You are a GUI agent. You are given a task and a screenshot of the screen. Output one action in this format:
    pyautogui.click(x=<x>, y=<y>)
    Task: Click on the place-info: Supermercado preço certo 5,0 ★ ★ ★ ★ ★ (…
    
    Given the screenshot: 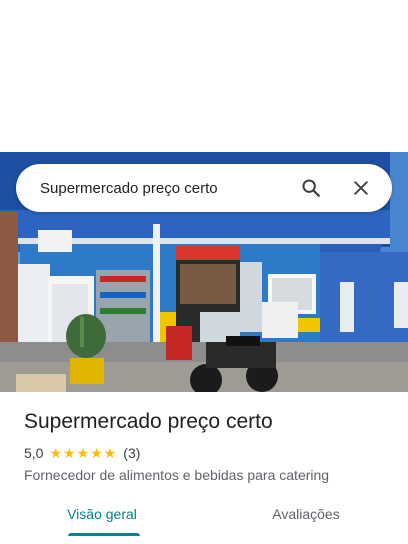 What is the action you would take?
    pyautogui.click(x=210, y=446)
    